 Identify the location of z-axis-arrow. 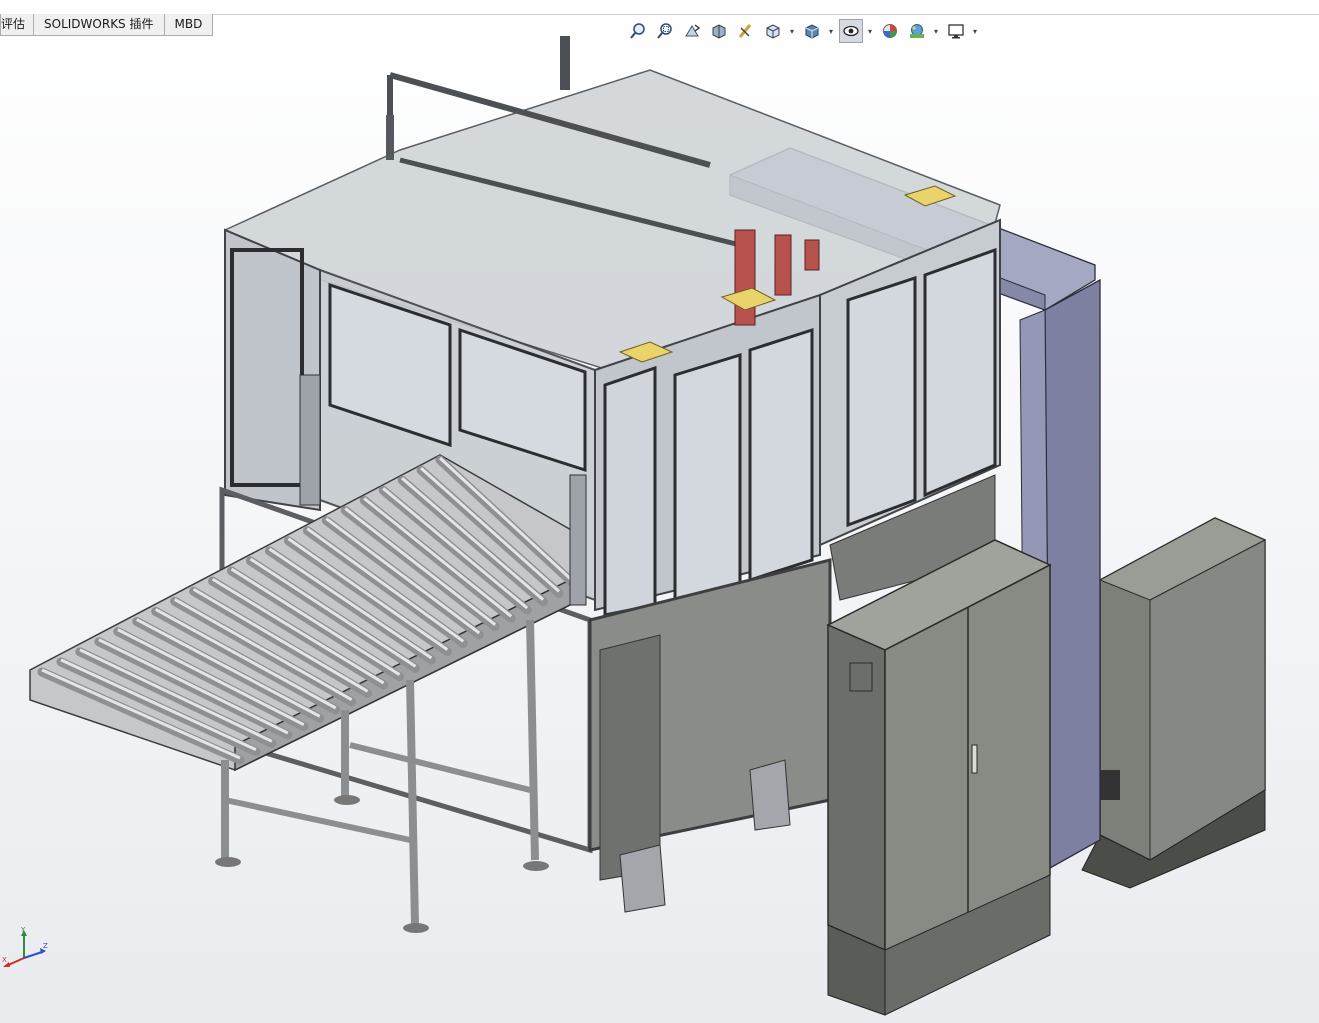
(33, 955).